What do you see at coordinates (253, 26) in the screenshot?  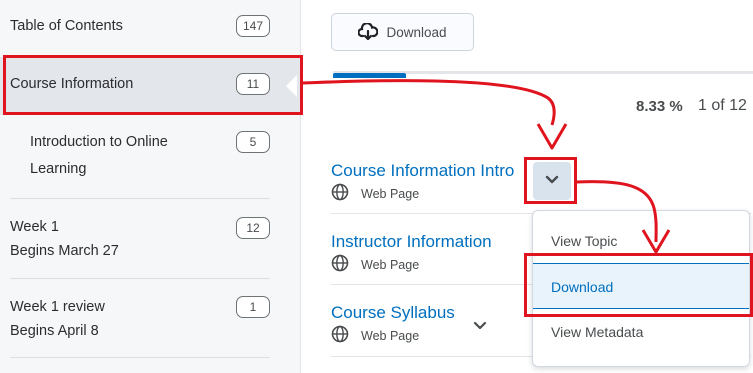 I see `count-badge: 147` at bounding box center [253, 26].